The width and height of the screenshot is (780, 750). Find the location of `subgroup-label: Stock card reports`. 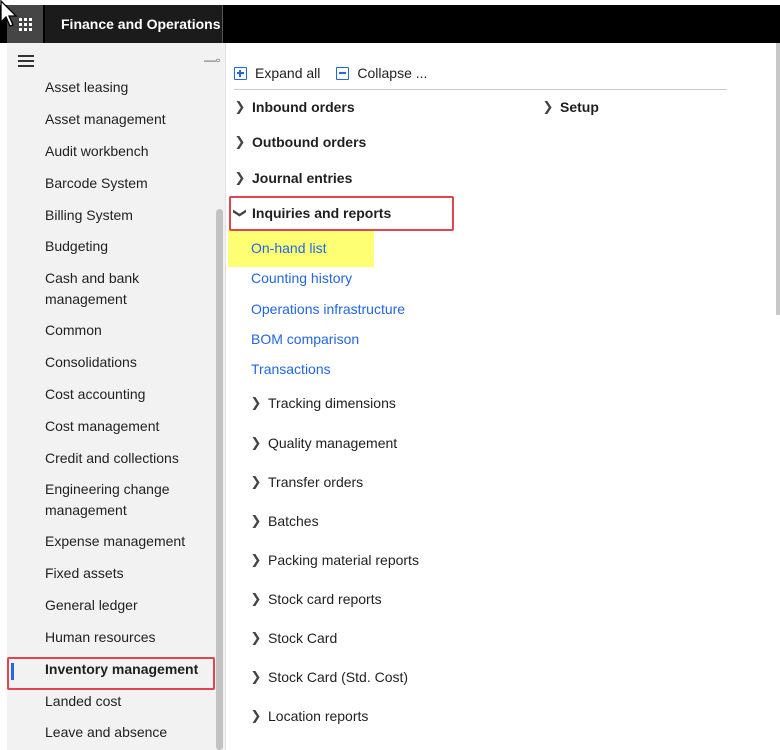

subgroup-label: Stock card reports is located at coordinates (325, 599).